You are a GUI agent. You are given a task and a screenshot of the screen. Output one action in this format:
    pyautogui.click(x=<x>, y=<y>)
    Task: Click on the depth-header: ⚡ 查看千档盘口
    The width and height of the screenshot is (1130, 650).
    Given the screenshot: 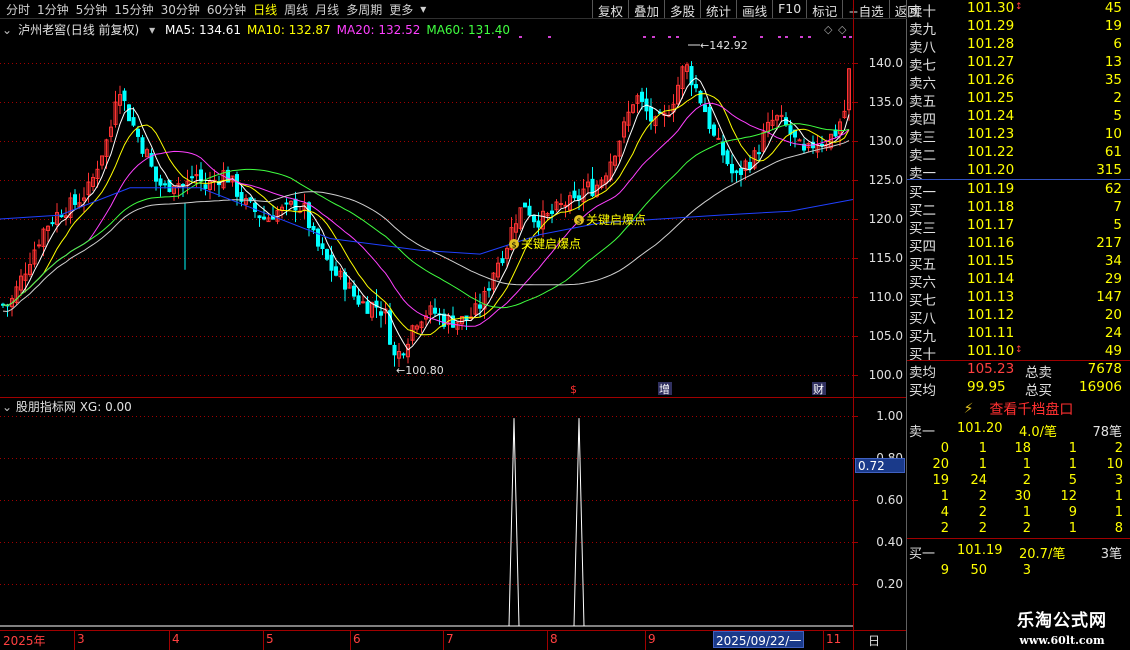 What is the action you would take?
    pyautogui.click(x=1018, y=409)
    